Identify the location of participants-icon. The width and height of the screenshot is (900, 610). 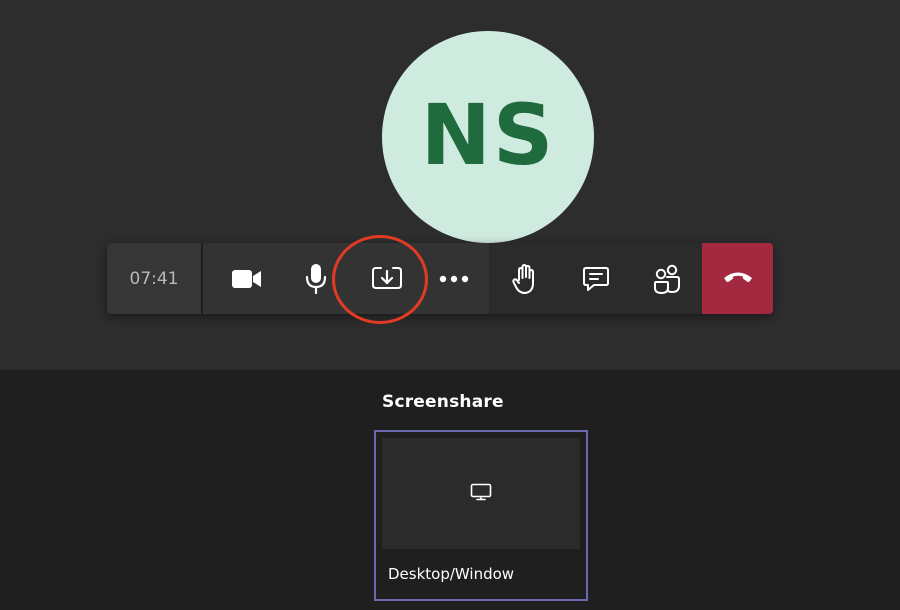
(667, 279).